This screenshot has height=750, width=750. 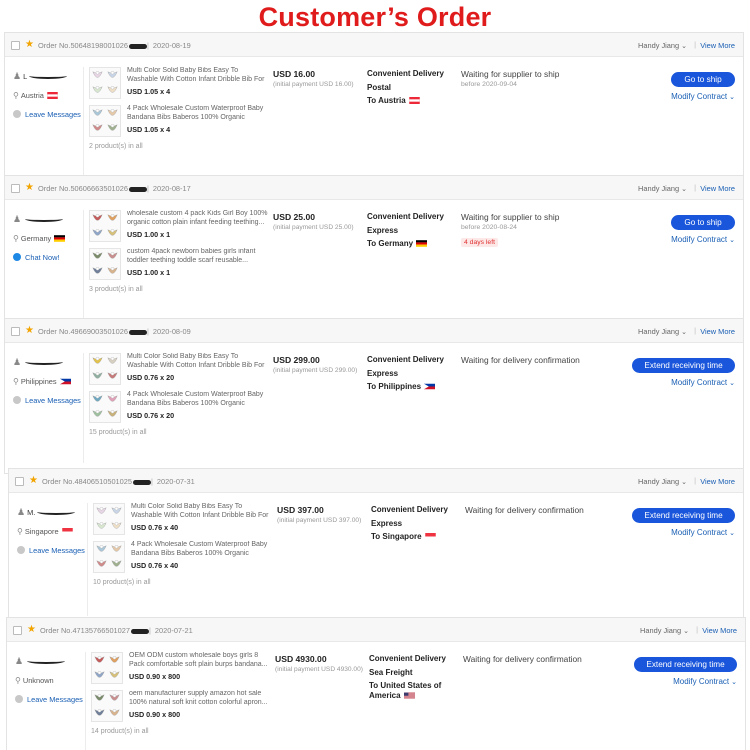 I want to click on shipping-info: Convenient Delivery Express To Singapore, so click(x=417, y=525).